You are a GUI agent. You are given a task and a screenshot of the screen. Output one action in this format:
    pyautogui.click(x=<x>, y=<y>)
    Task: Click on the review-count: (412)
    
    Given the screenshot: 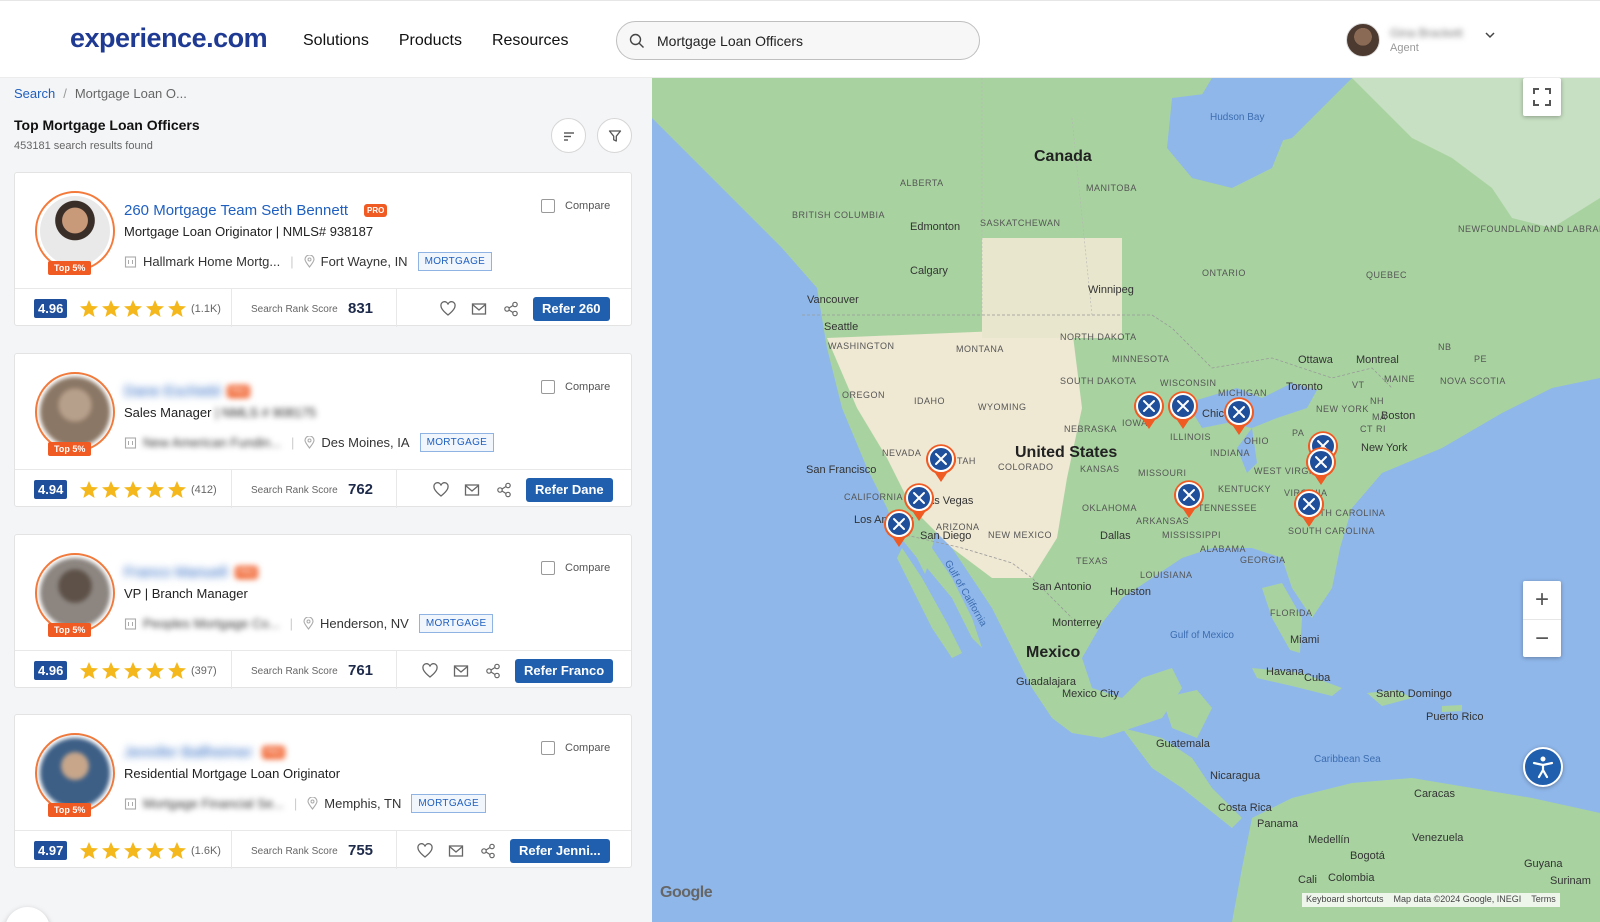 What is the action you would take?
    pyautogui.click(x=204, y=490)
    